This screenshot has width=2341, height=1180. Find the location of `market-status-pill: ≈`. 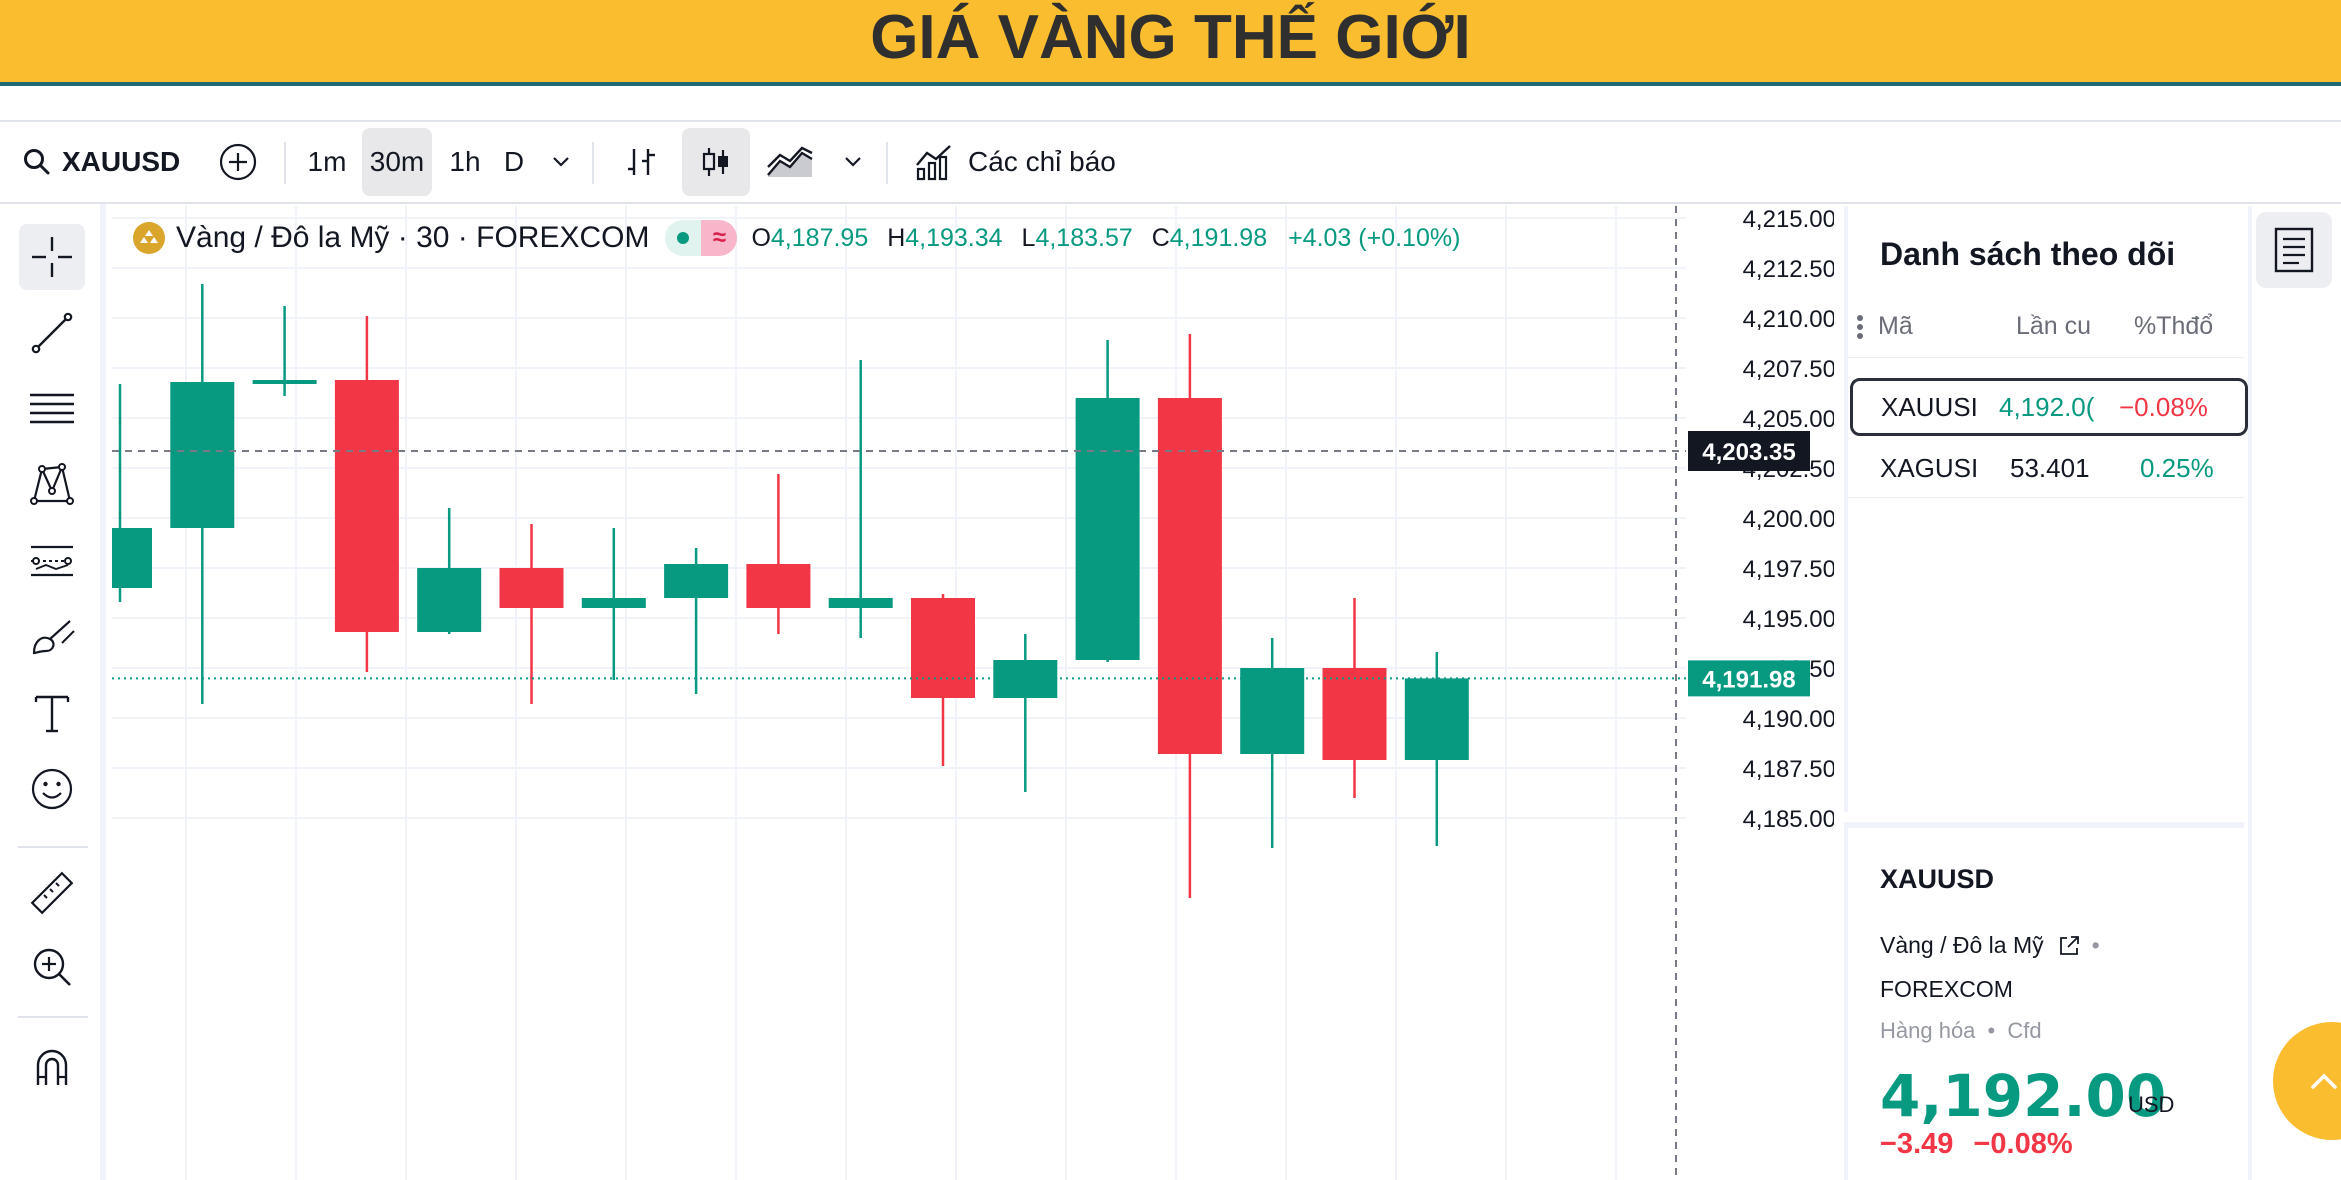

market-status-pill: ≈ is located at coordinates (701, 238).